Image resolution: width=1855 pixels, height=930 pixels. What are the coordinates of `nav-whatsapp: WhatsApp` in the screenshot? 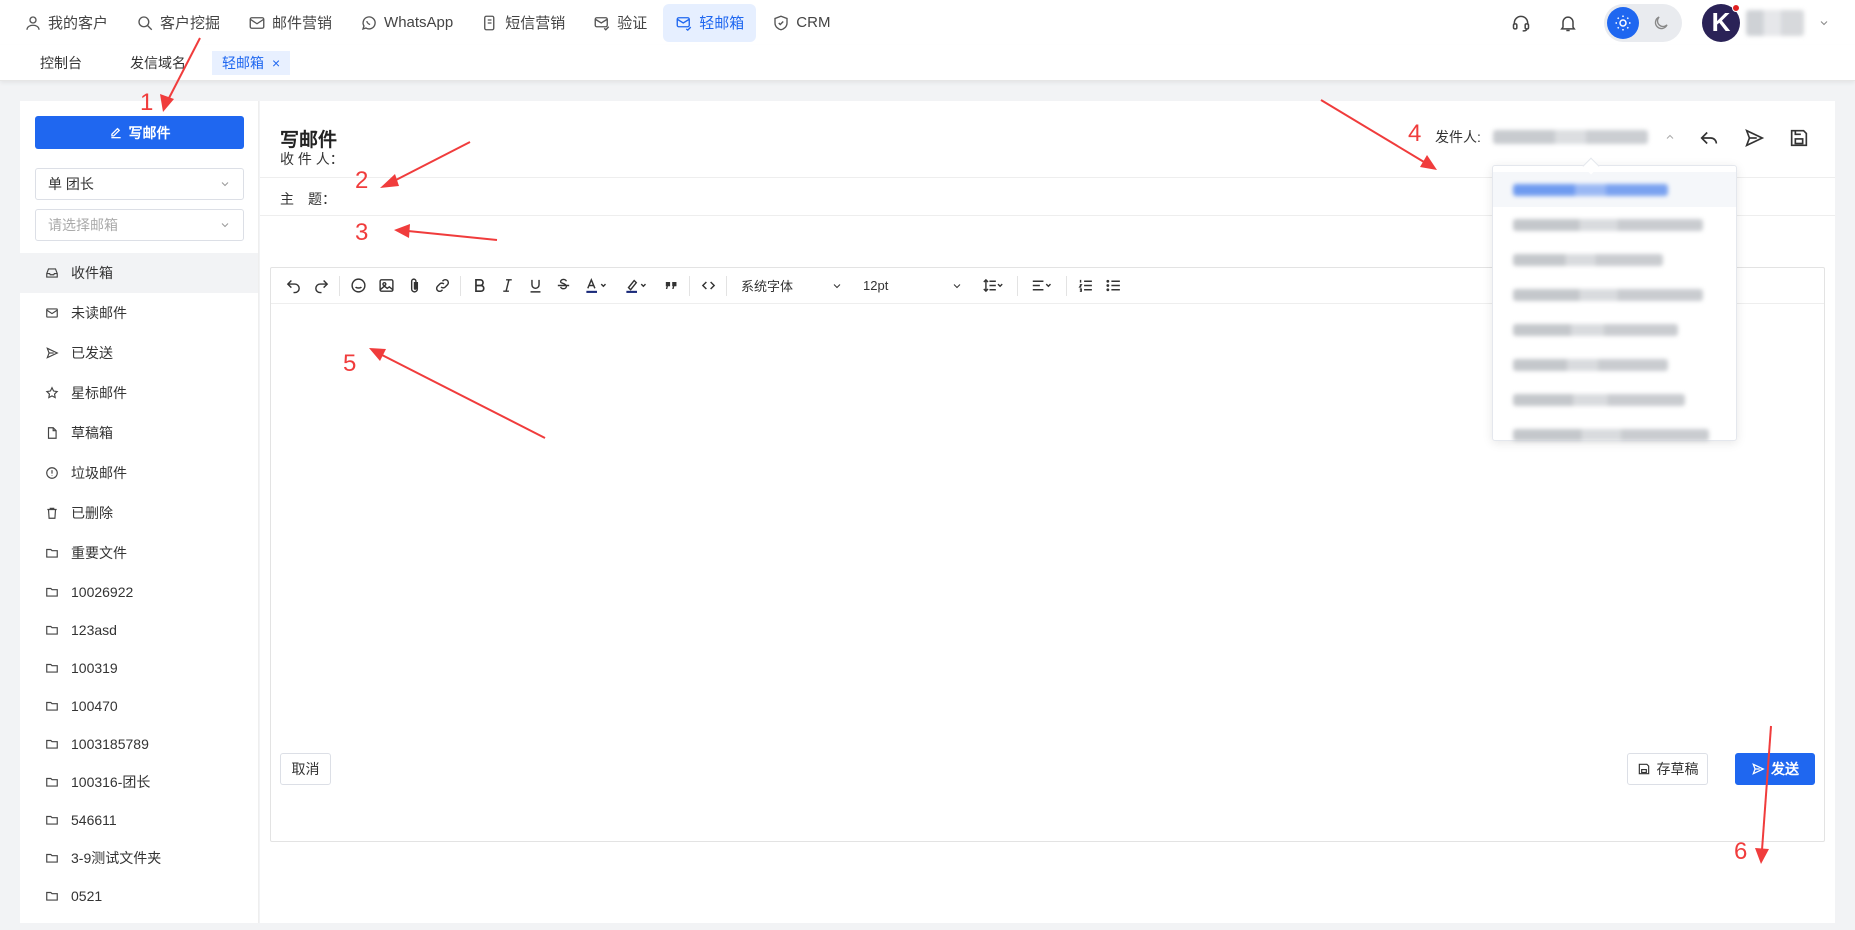 It's located at (406, 23).